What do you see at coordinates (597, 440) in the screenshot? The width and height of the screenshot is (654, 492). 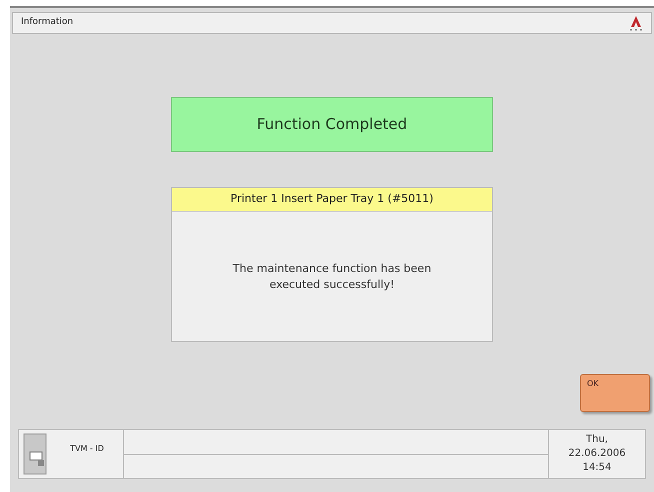 I see `day-text: Thu,` at bounding box center [597, 440].